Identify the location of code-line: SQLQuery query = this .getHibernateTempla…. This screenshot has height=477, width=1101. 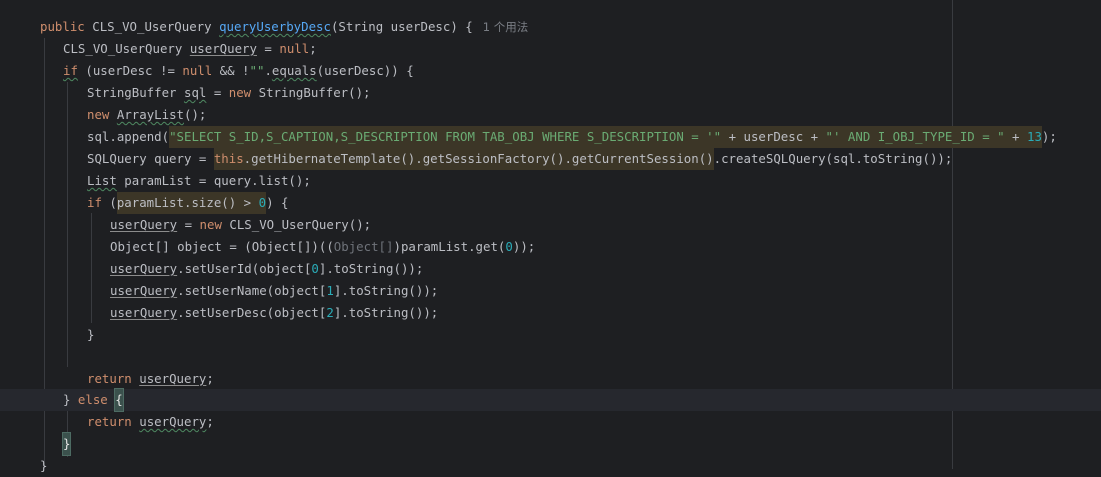
(519, 159).